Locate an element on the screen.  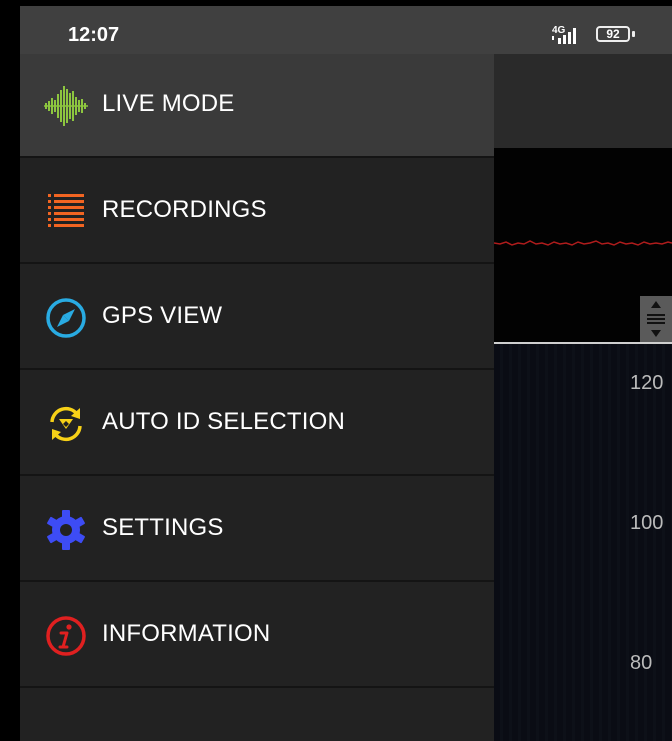
menu-item-label: RECORDINGS is located at coordinates (184, 209).